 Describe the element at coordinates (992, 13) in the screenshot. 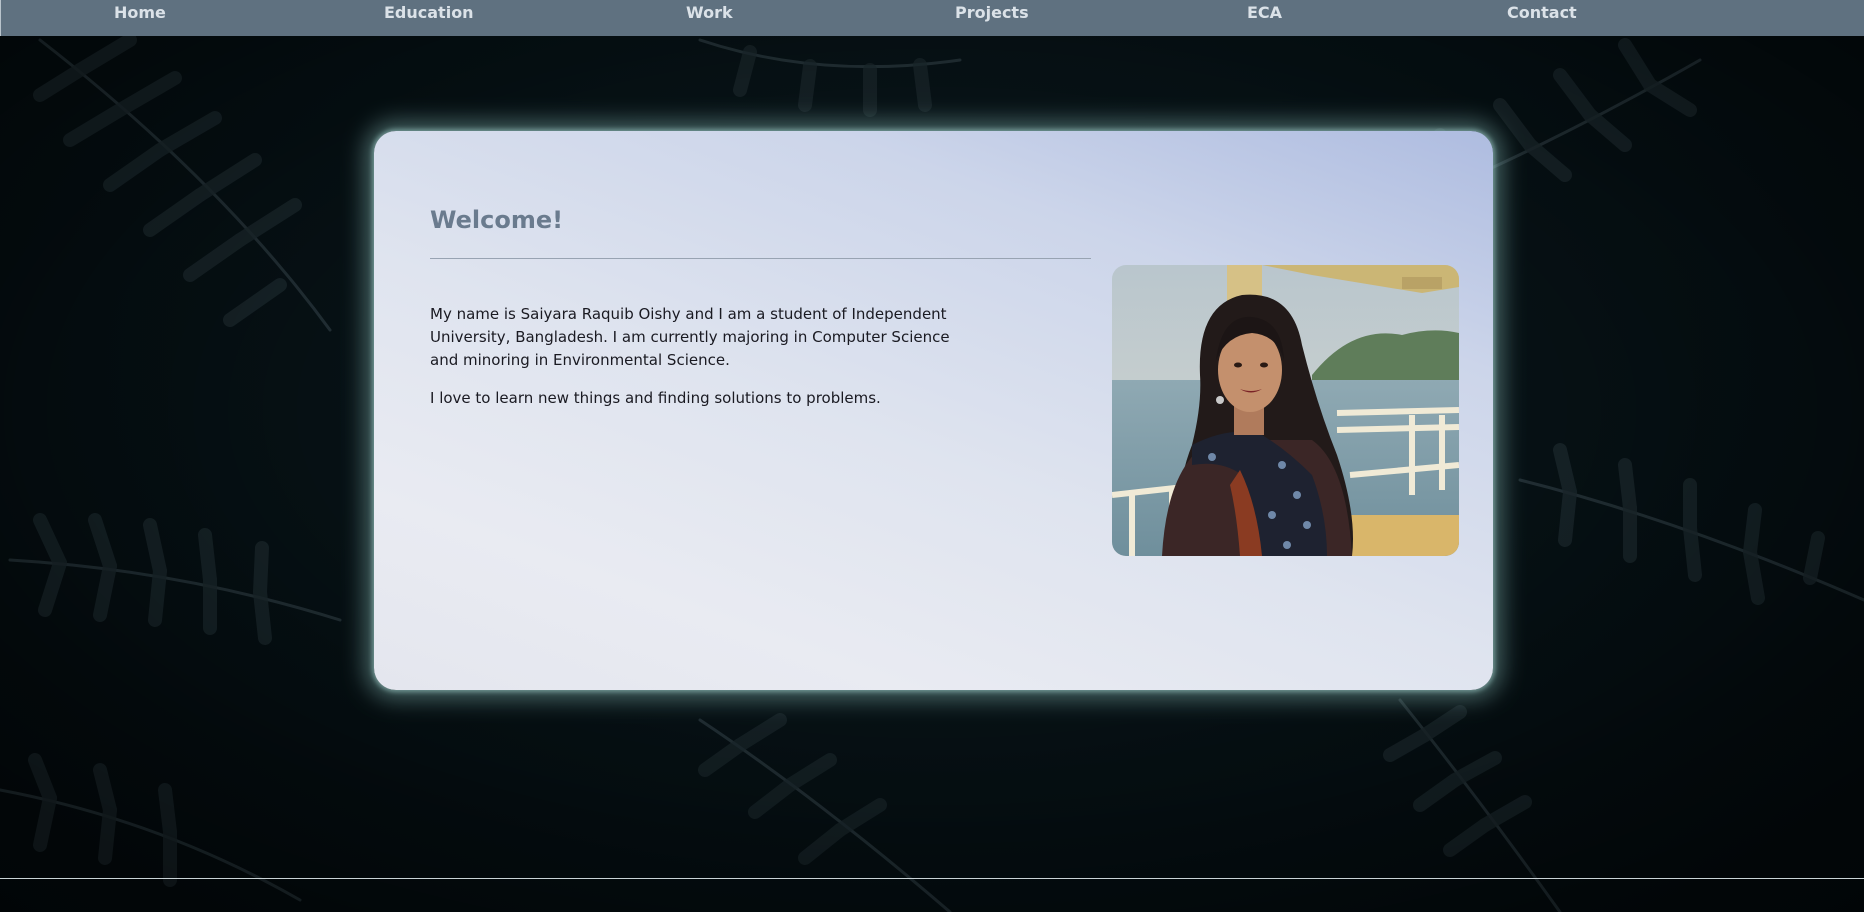

I see `nav-projects-link: Projects` at that location.